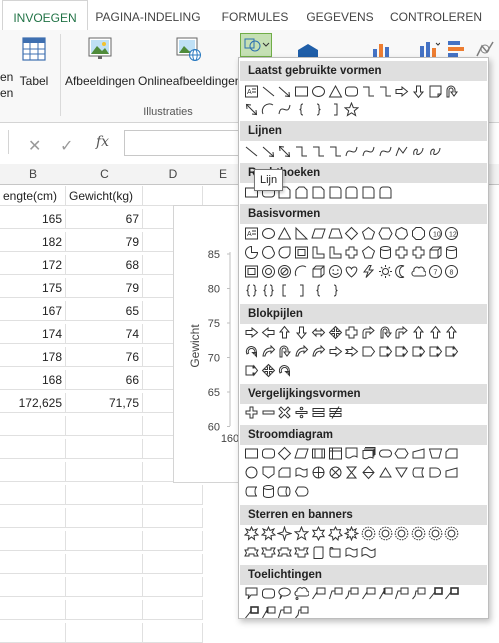 The image size is (499, 643). I want to click on cell-lengte: 167, so click(33, 311).